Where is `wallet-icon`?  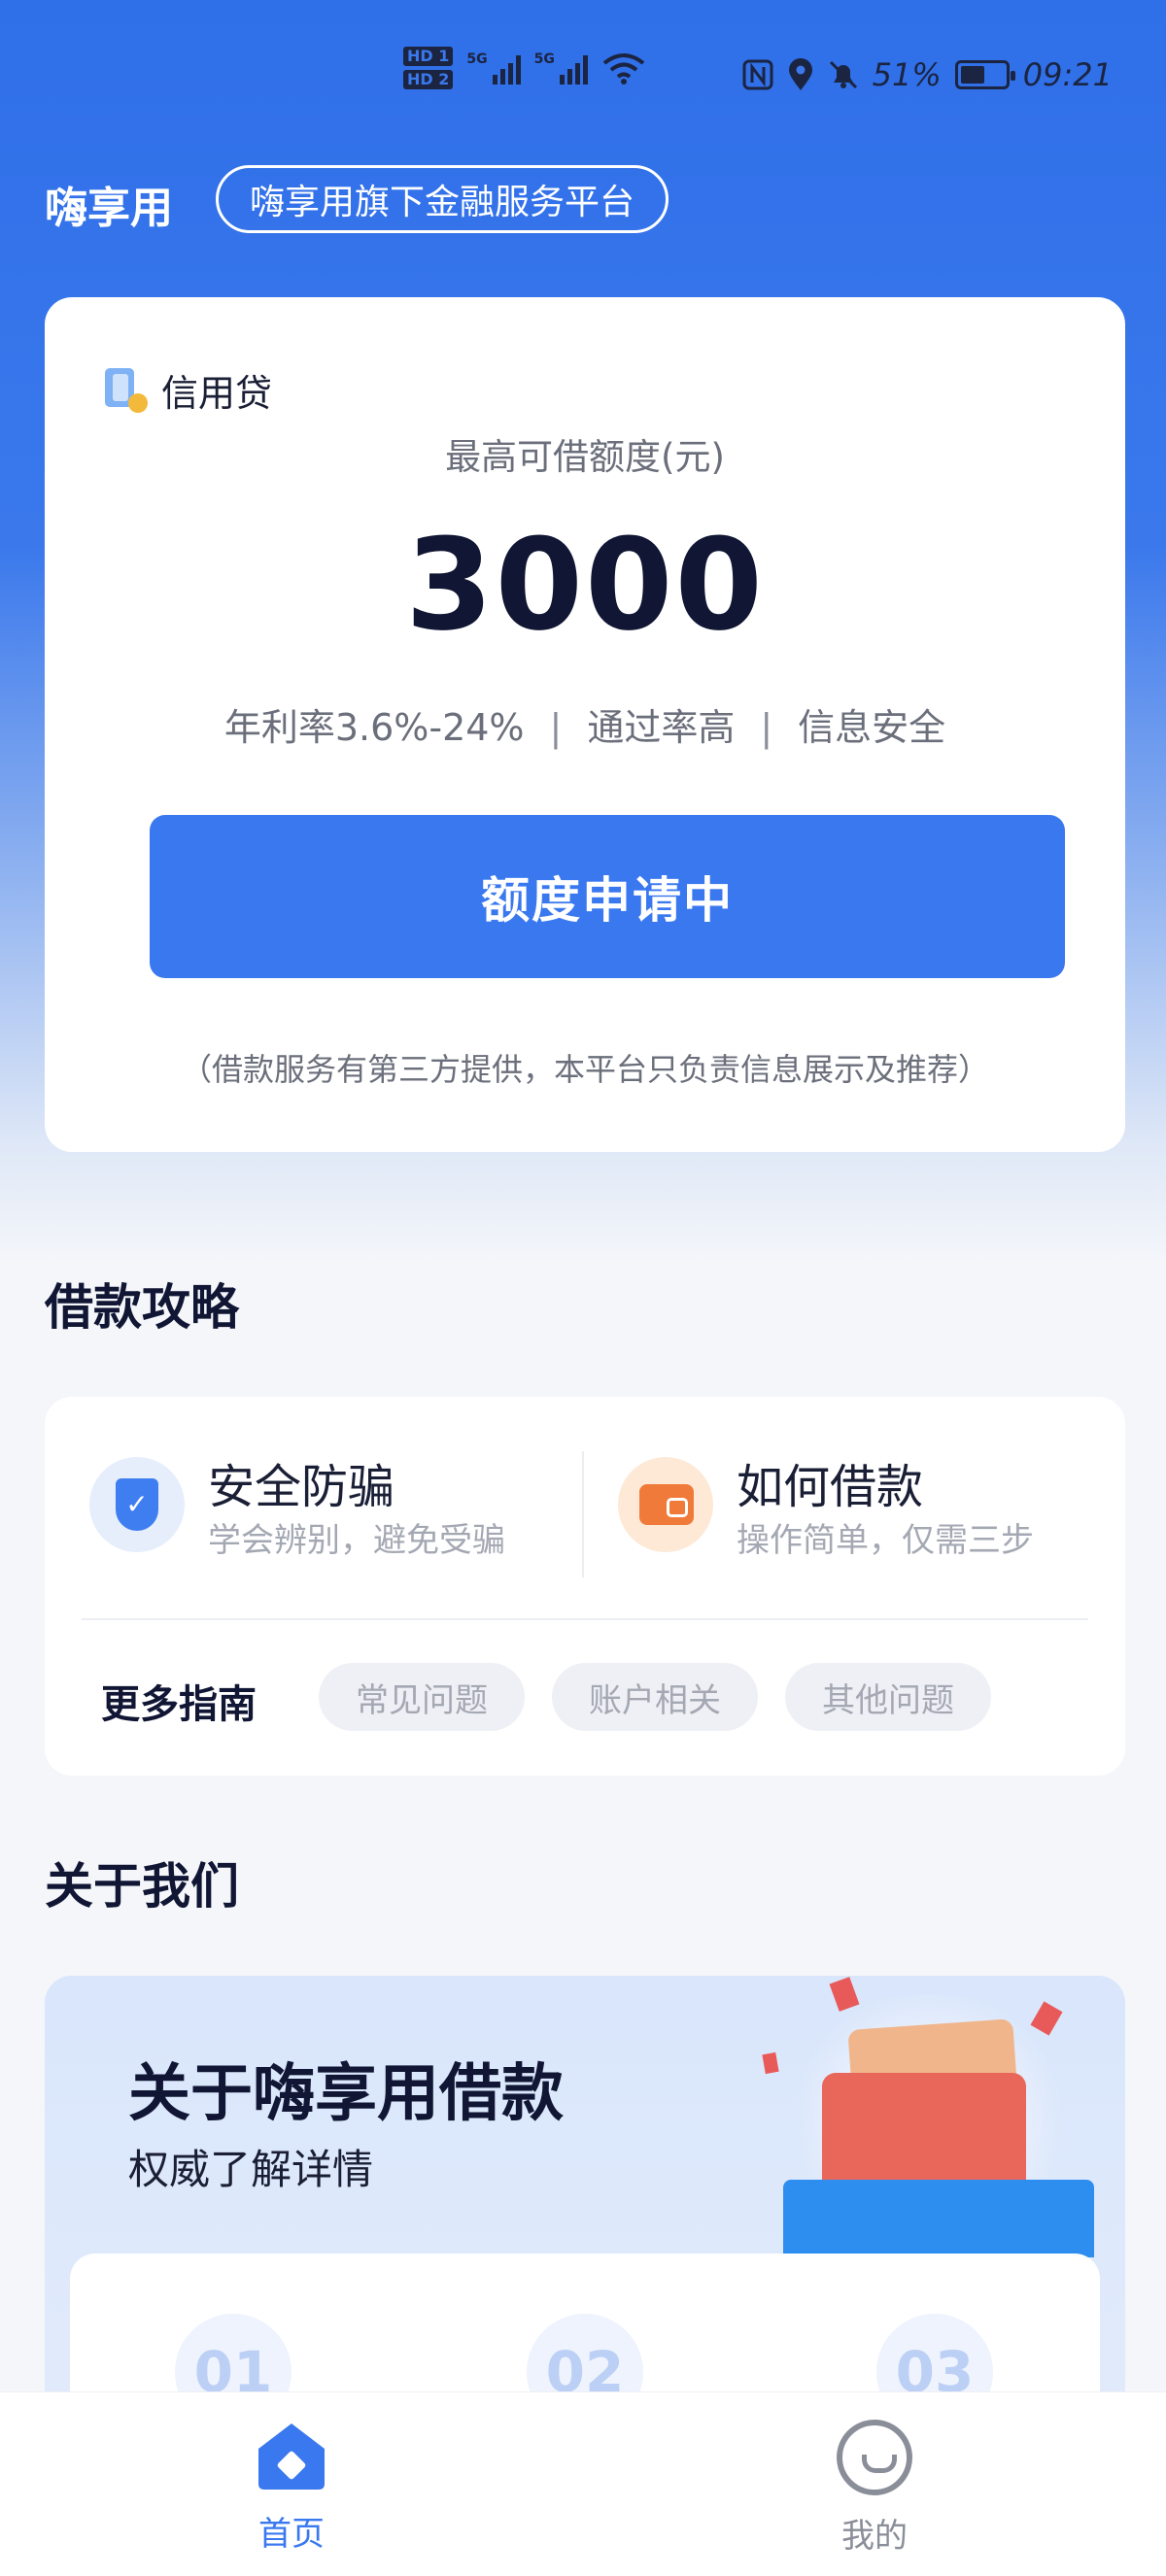 wallet-icon is located at coordinates (665, 1504).